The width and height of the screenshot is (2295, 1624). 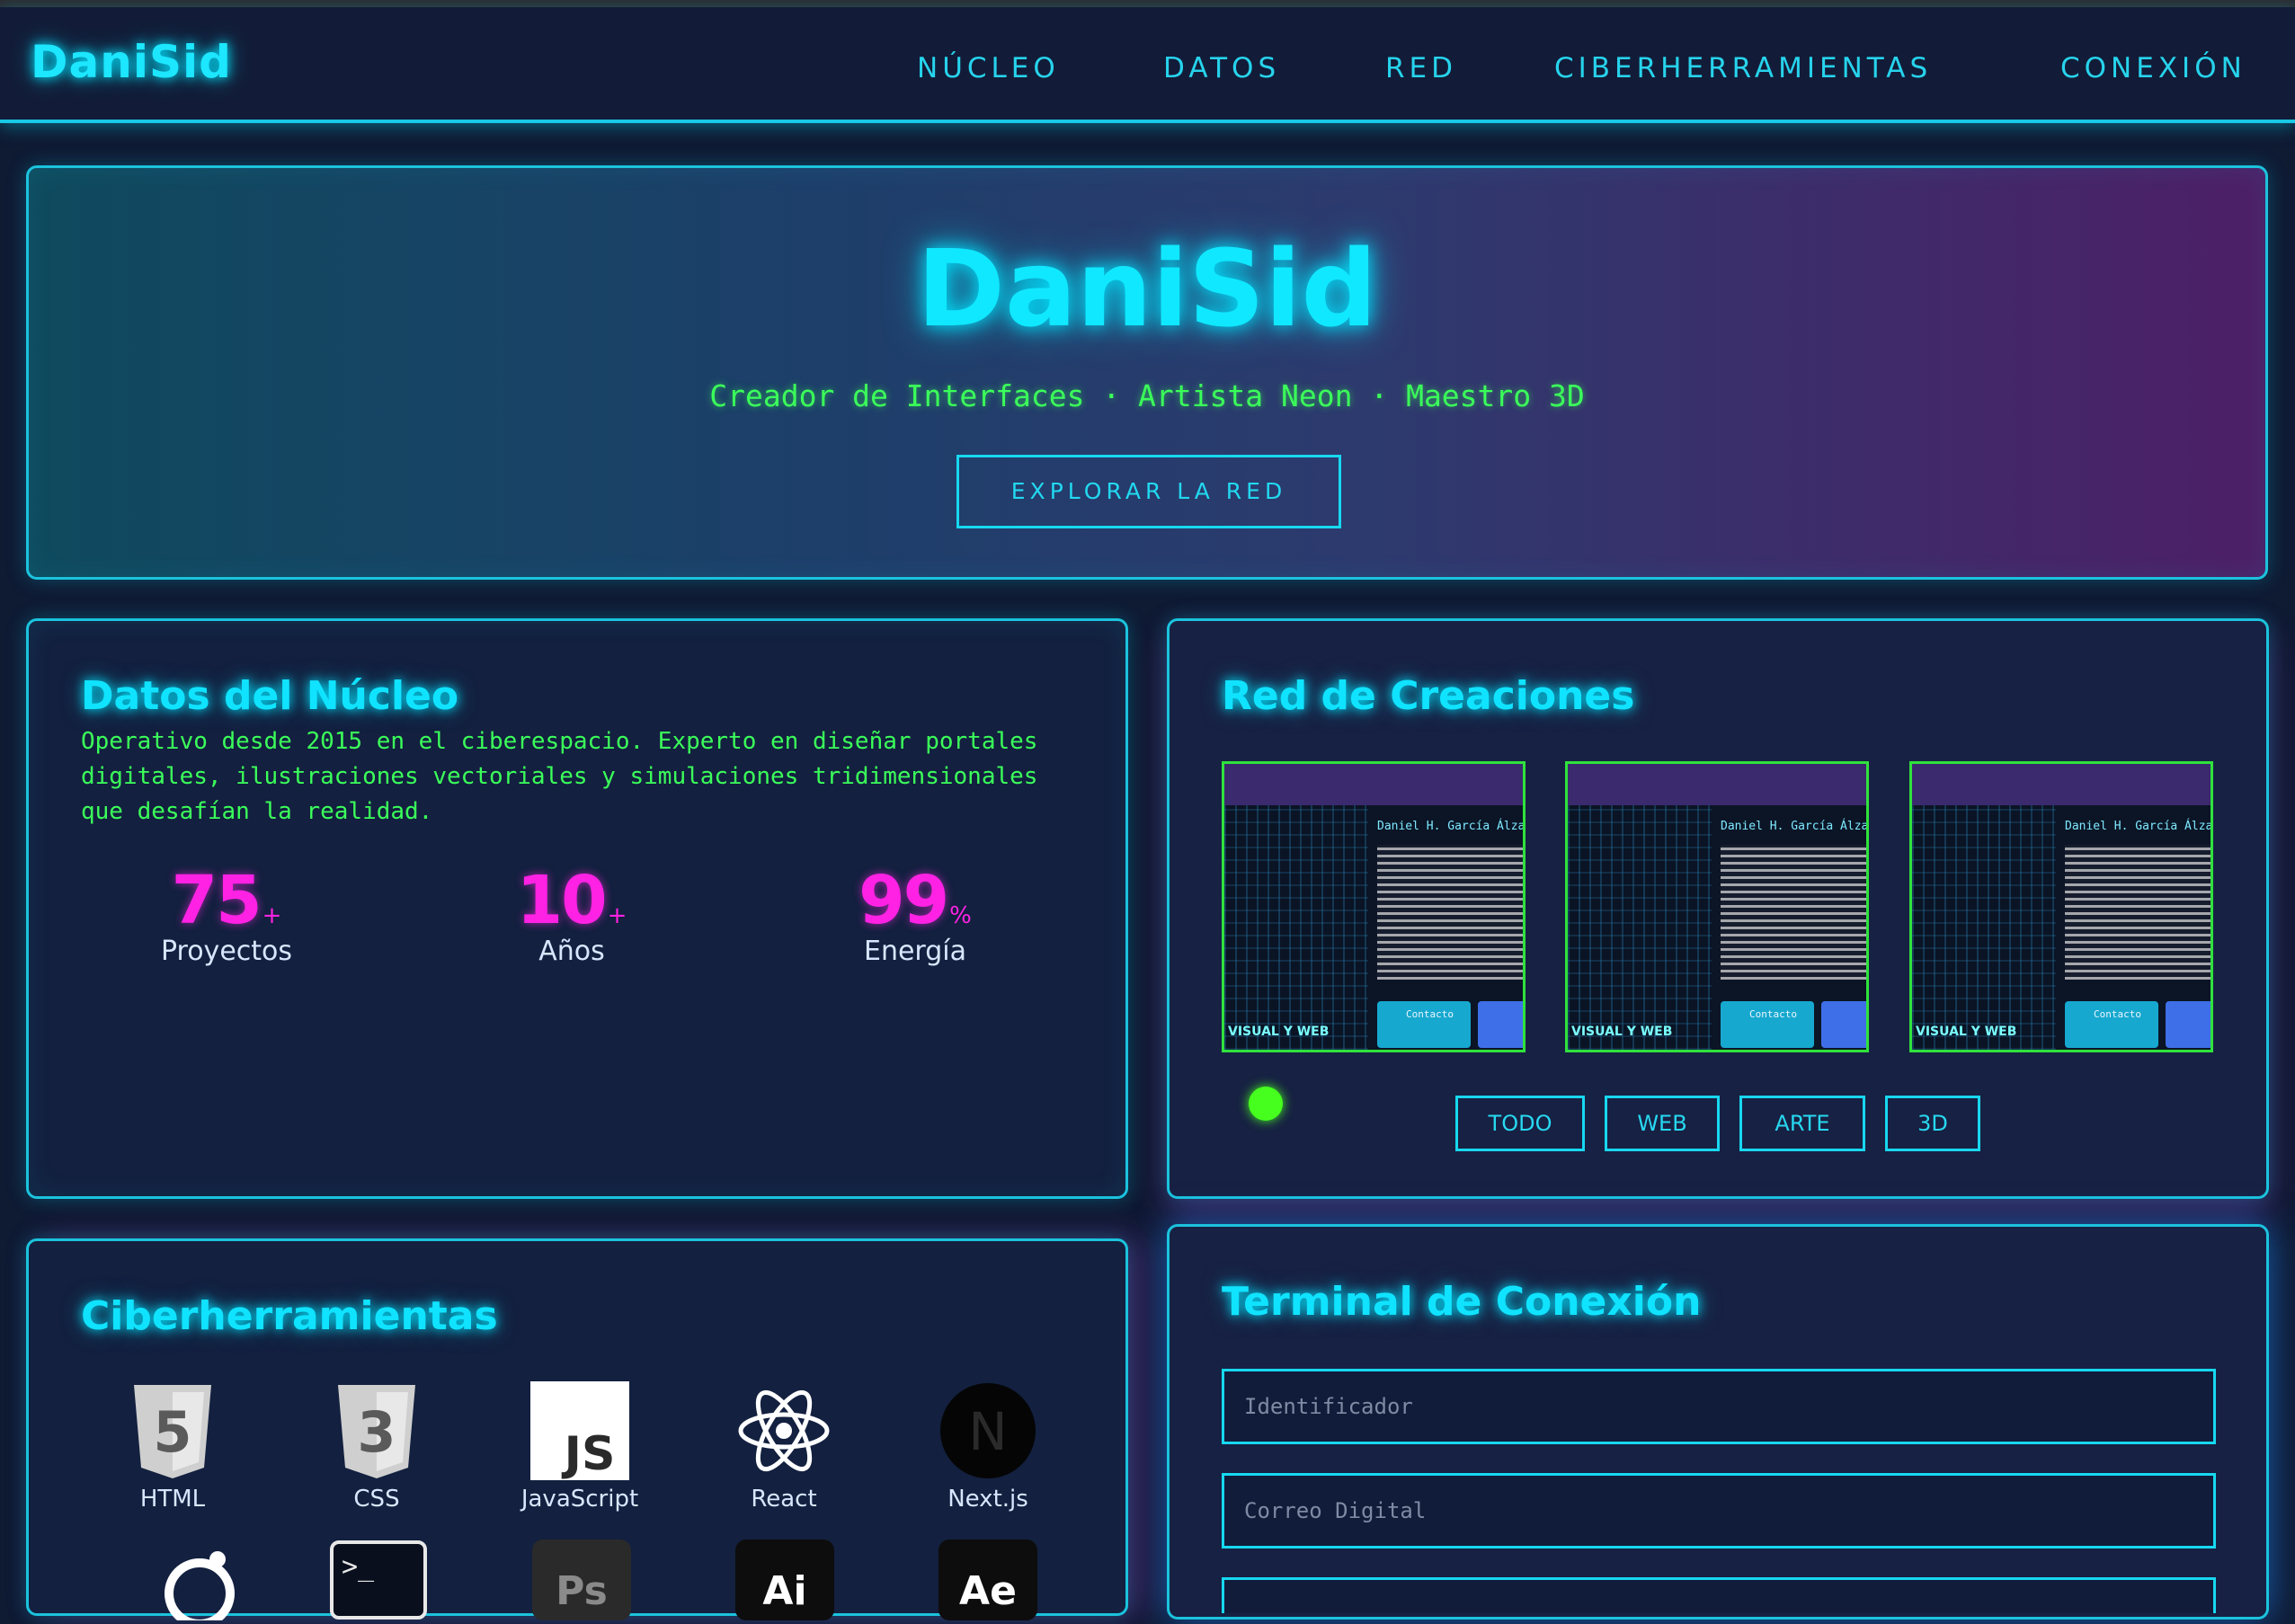 I want to click on connection-terminal-panel: Terminal de Conexión, so click(x=1718, y=1422).